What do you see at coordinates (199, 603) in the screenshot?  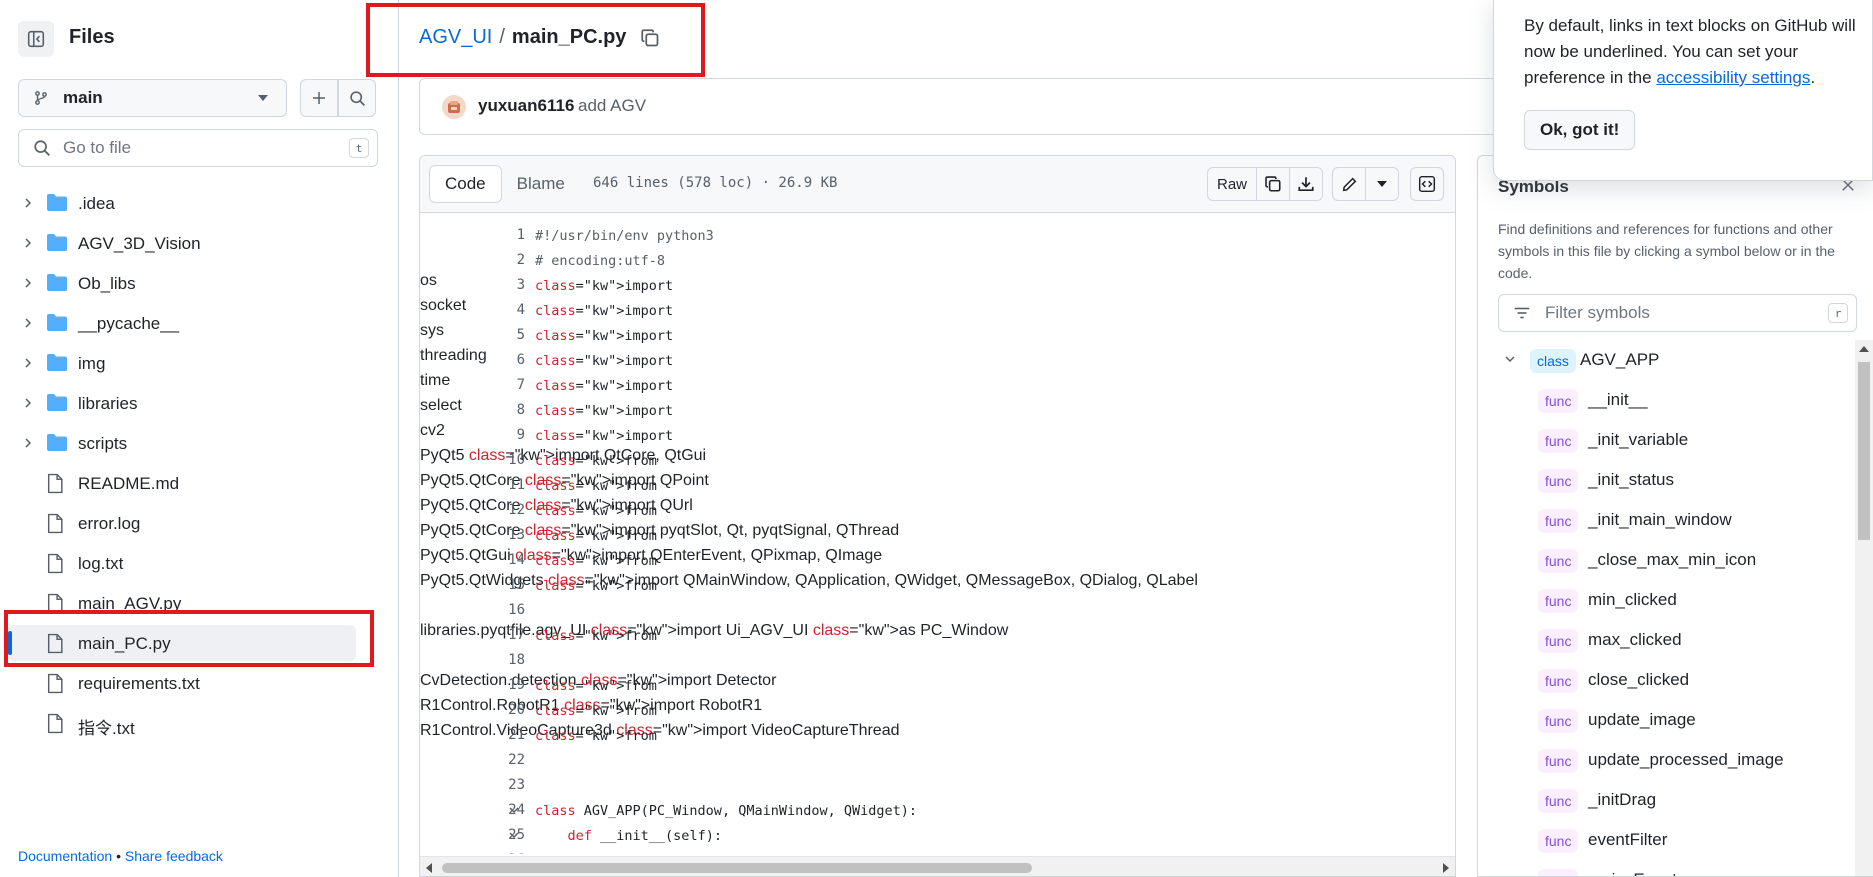 I see `tree-file: main_AGV.py` at bounding box center [199, 603].